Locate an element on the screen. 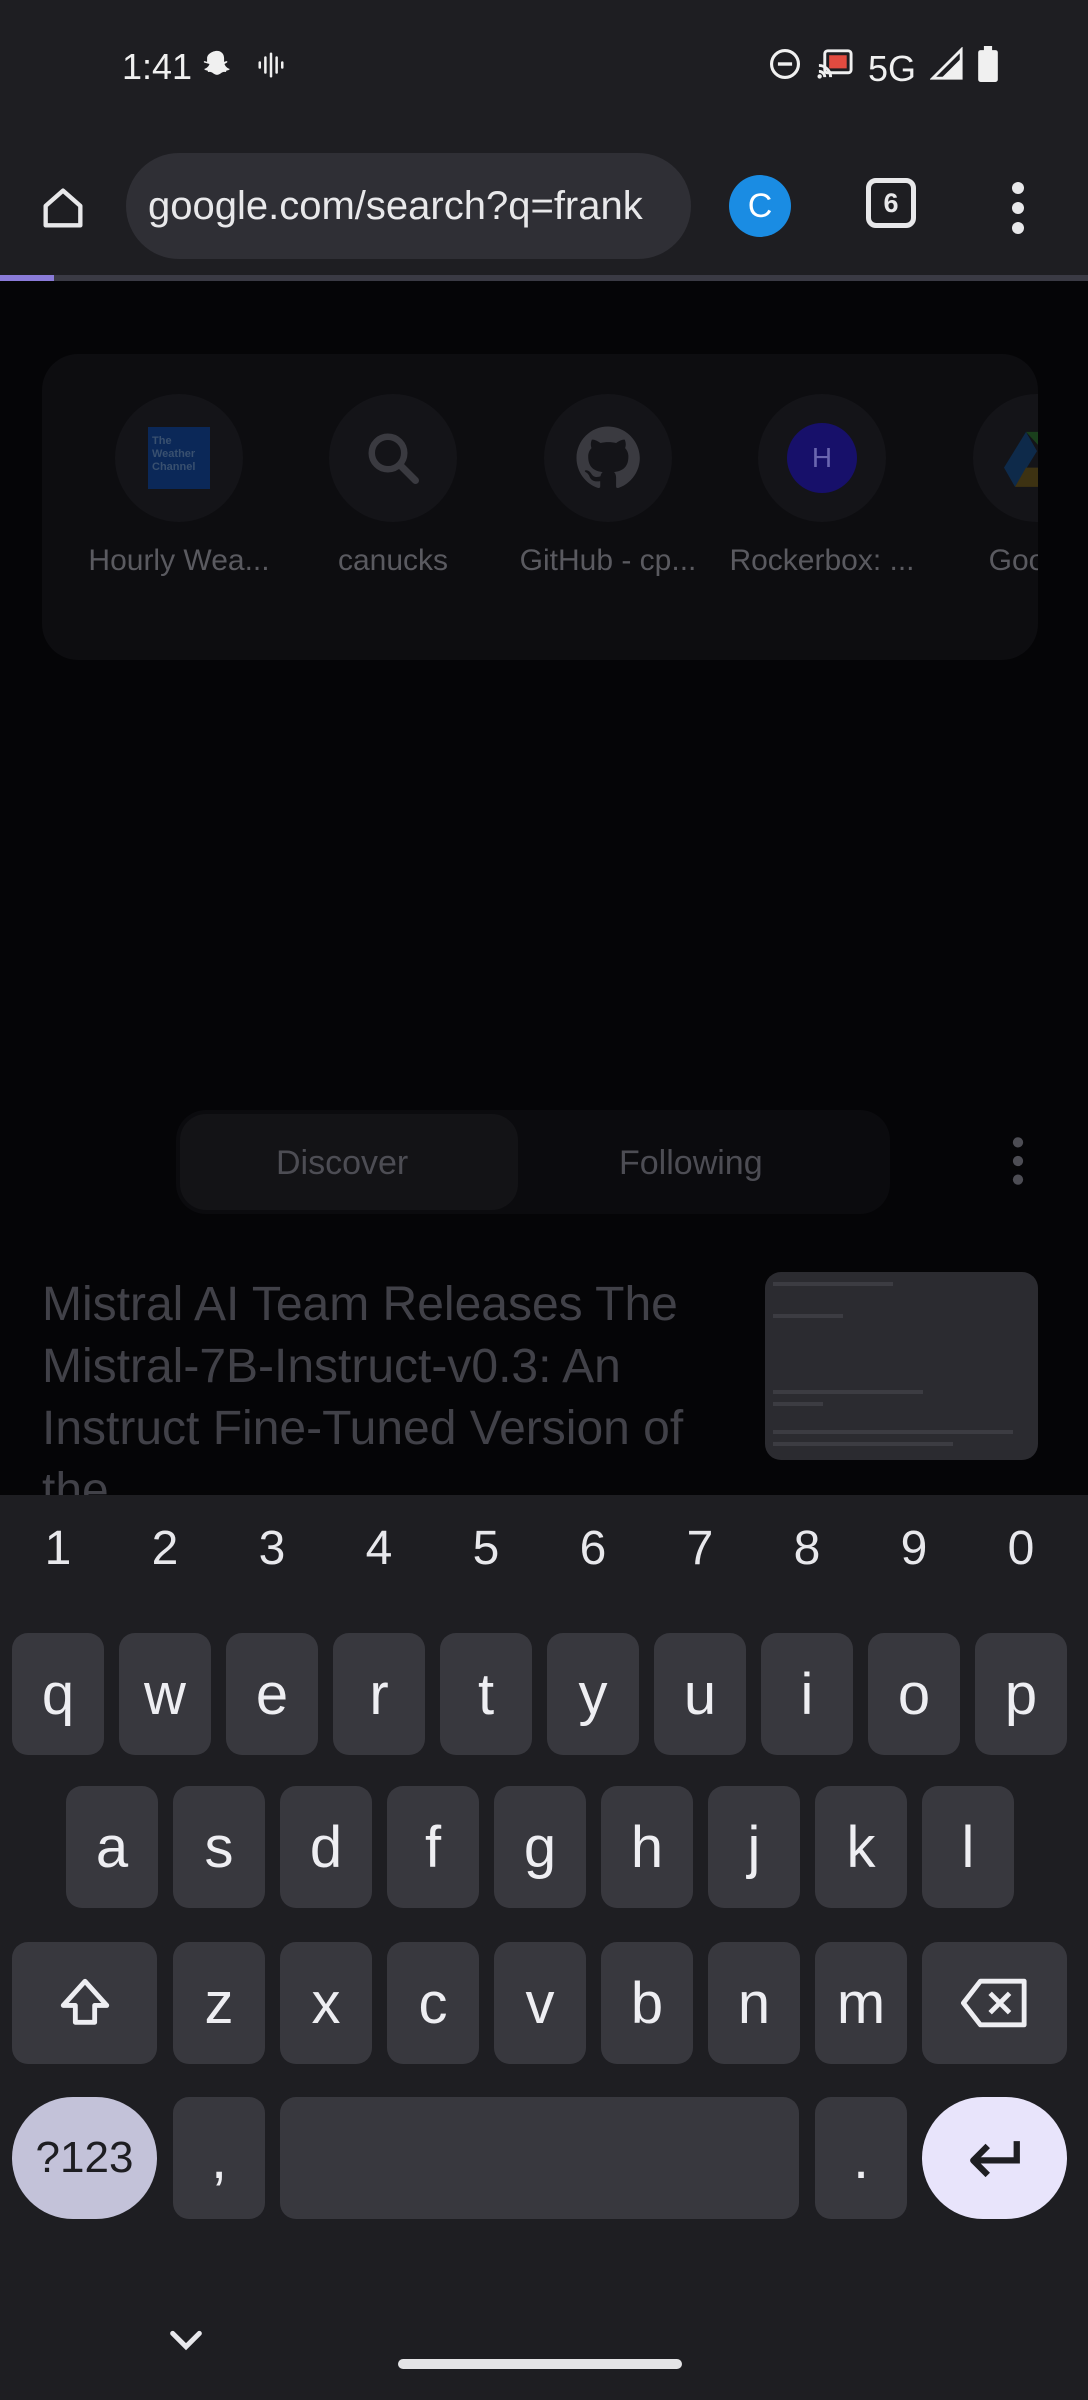  shift-icon is located at coordinates (84, 2001).